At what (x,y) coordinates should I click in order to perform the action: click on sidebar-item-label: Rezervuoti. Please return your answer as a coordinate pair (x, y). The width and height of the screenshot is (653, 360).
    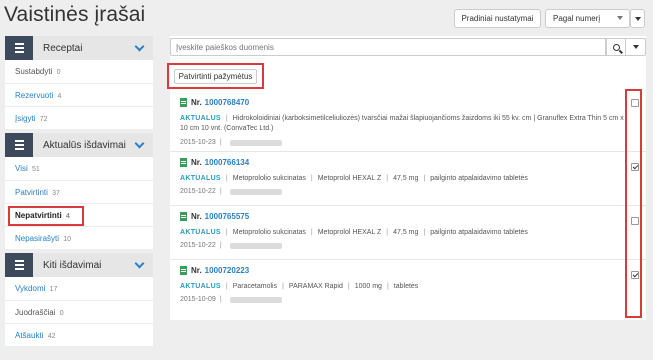
    Looking at the image, I should click on (34, 95).